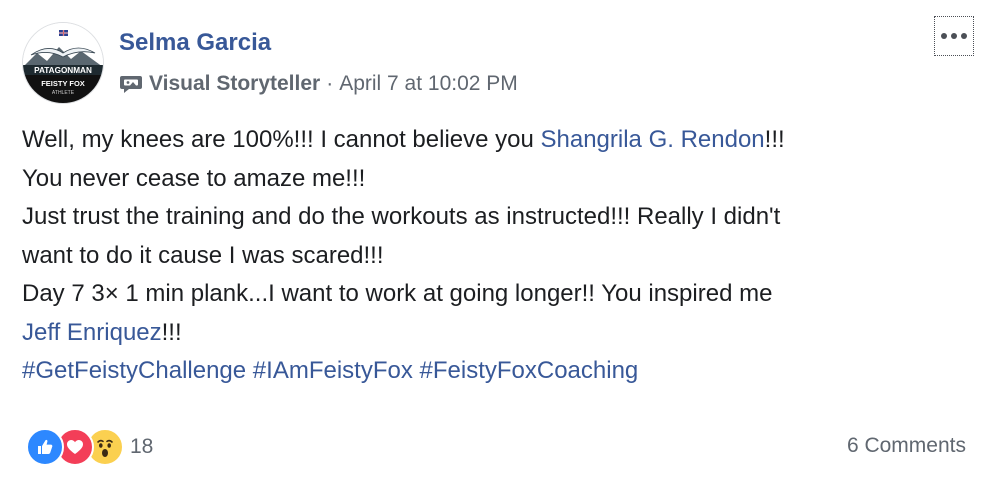 Image resolution: width=992 pixels, height=486 pixels. What do you see at coordinates (203, 255) in the screenshot?
I see `post-line: want to do it cause I was scared!!!` at bounding box center [203, 255].